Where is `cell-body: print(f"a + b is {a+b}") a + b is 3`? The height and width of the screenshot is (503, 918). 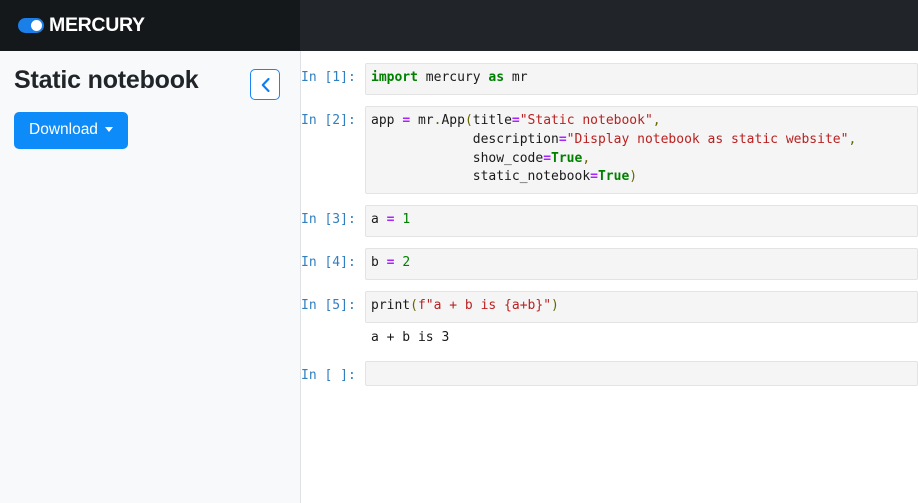 cell-body: print(f"a + b is {a+b}") a + b is 3 is located at coordinates (641, 320).